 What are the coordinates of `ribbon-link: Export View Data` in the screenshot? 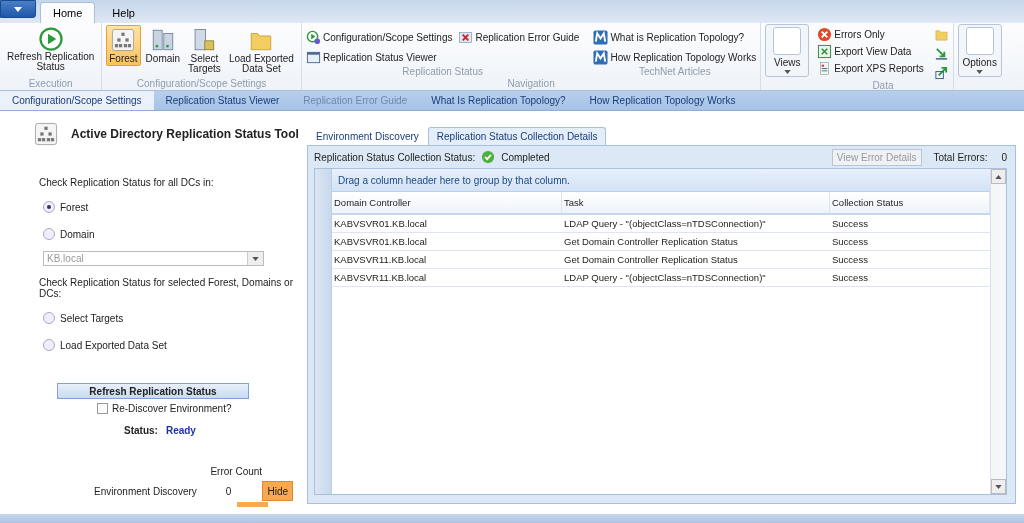 It's located at (870, 51).